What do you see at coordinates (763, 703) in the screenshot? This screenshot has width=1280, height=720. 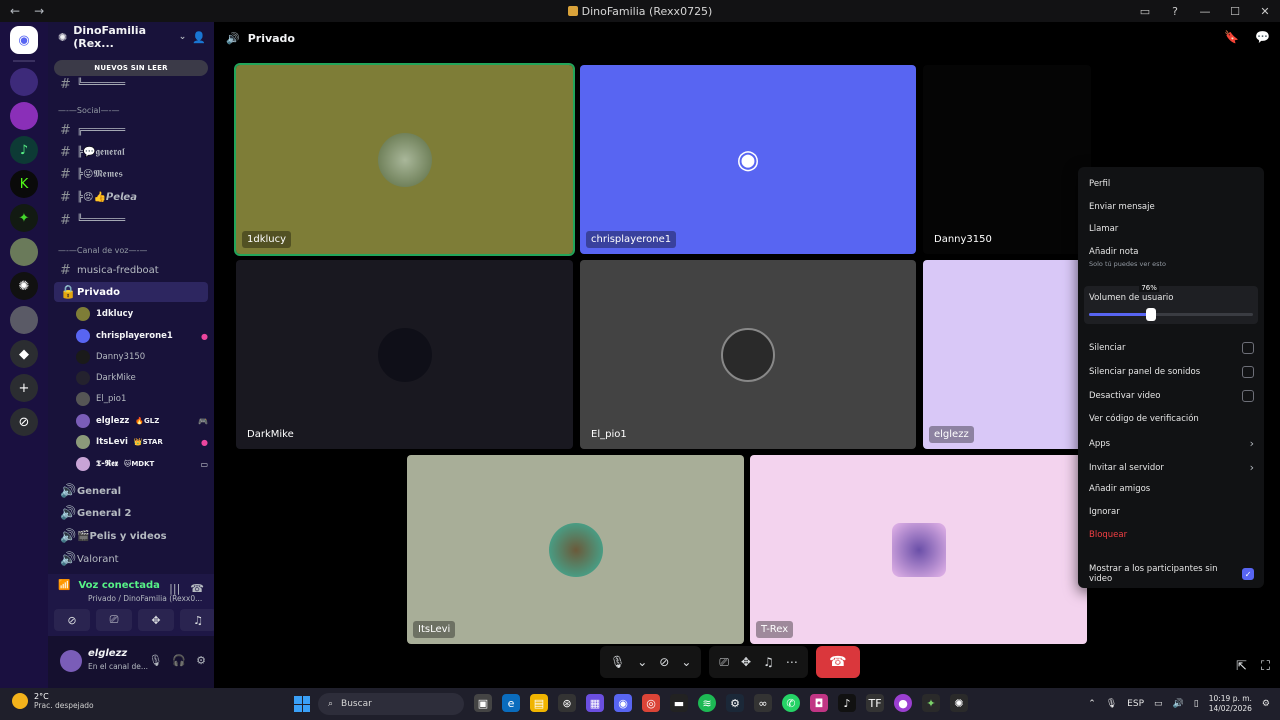 I see `app-icon: ∞` at bounding box center [763, 703].